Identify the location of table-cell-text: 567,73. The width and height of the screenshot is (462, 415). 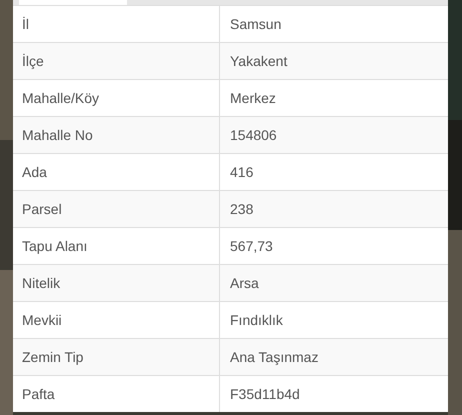
(251, 246).